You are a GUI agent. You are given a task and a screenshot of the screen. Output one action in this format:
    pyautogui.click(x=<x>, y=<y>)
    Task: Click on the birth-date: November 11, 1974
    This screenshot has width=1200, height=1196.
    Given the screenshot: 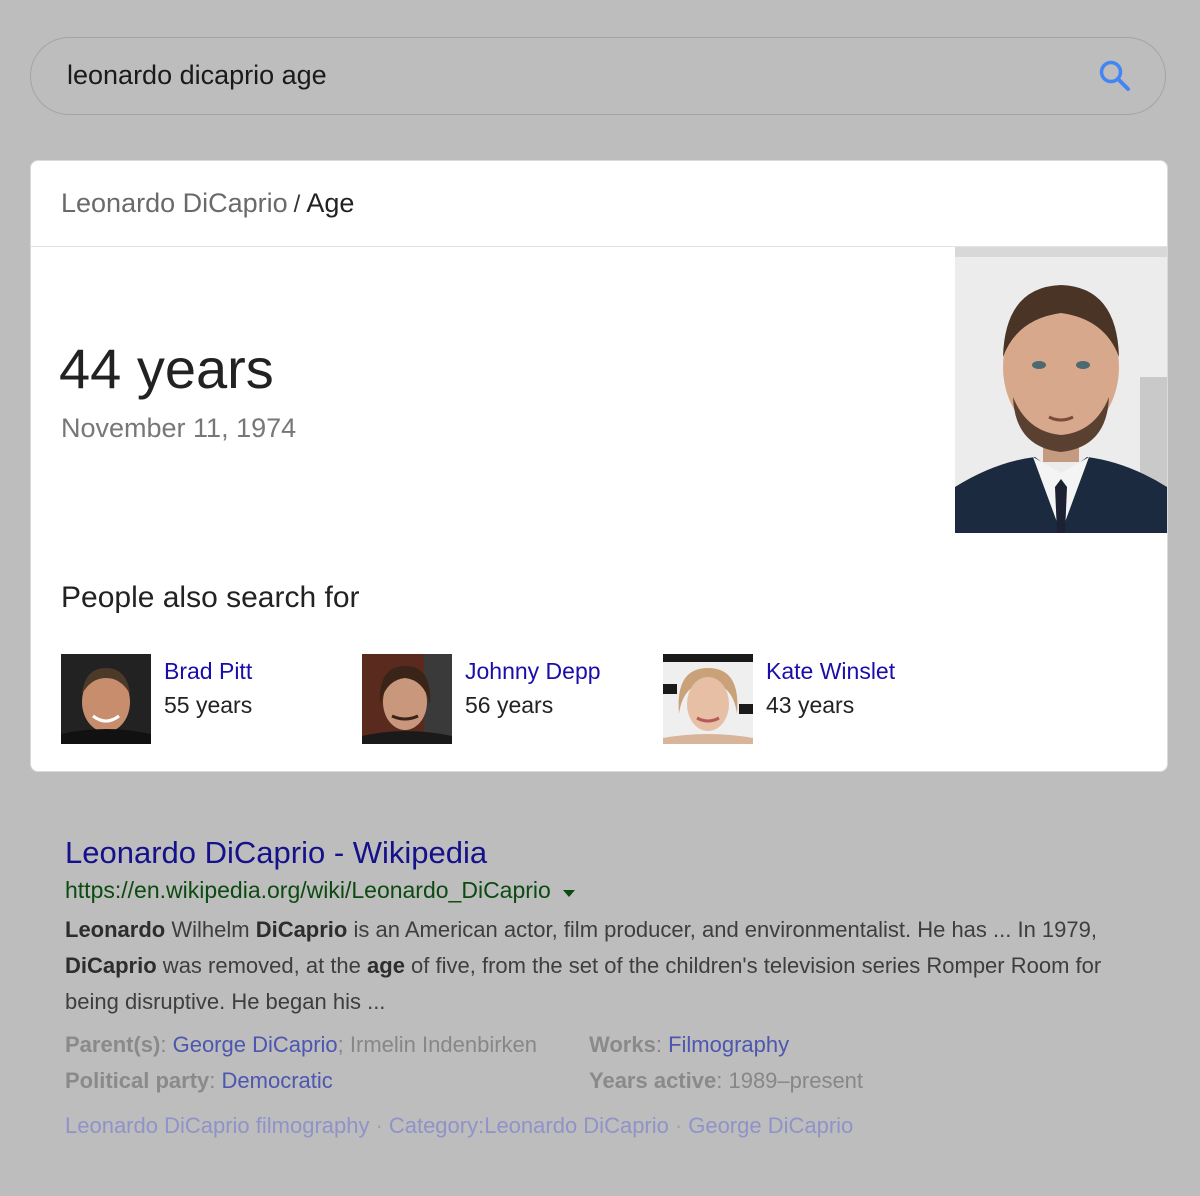 What is the action you would take?
    pyautogui.click(x=179, y=428)
    